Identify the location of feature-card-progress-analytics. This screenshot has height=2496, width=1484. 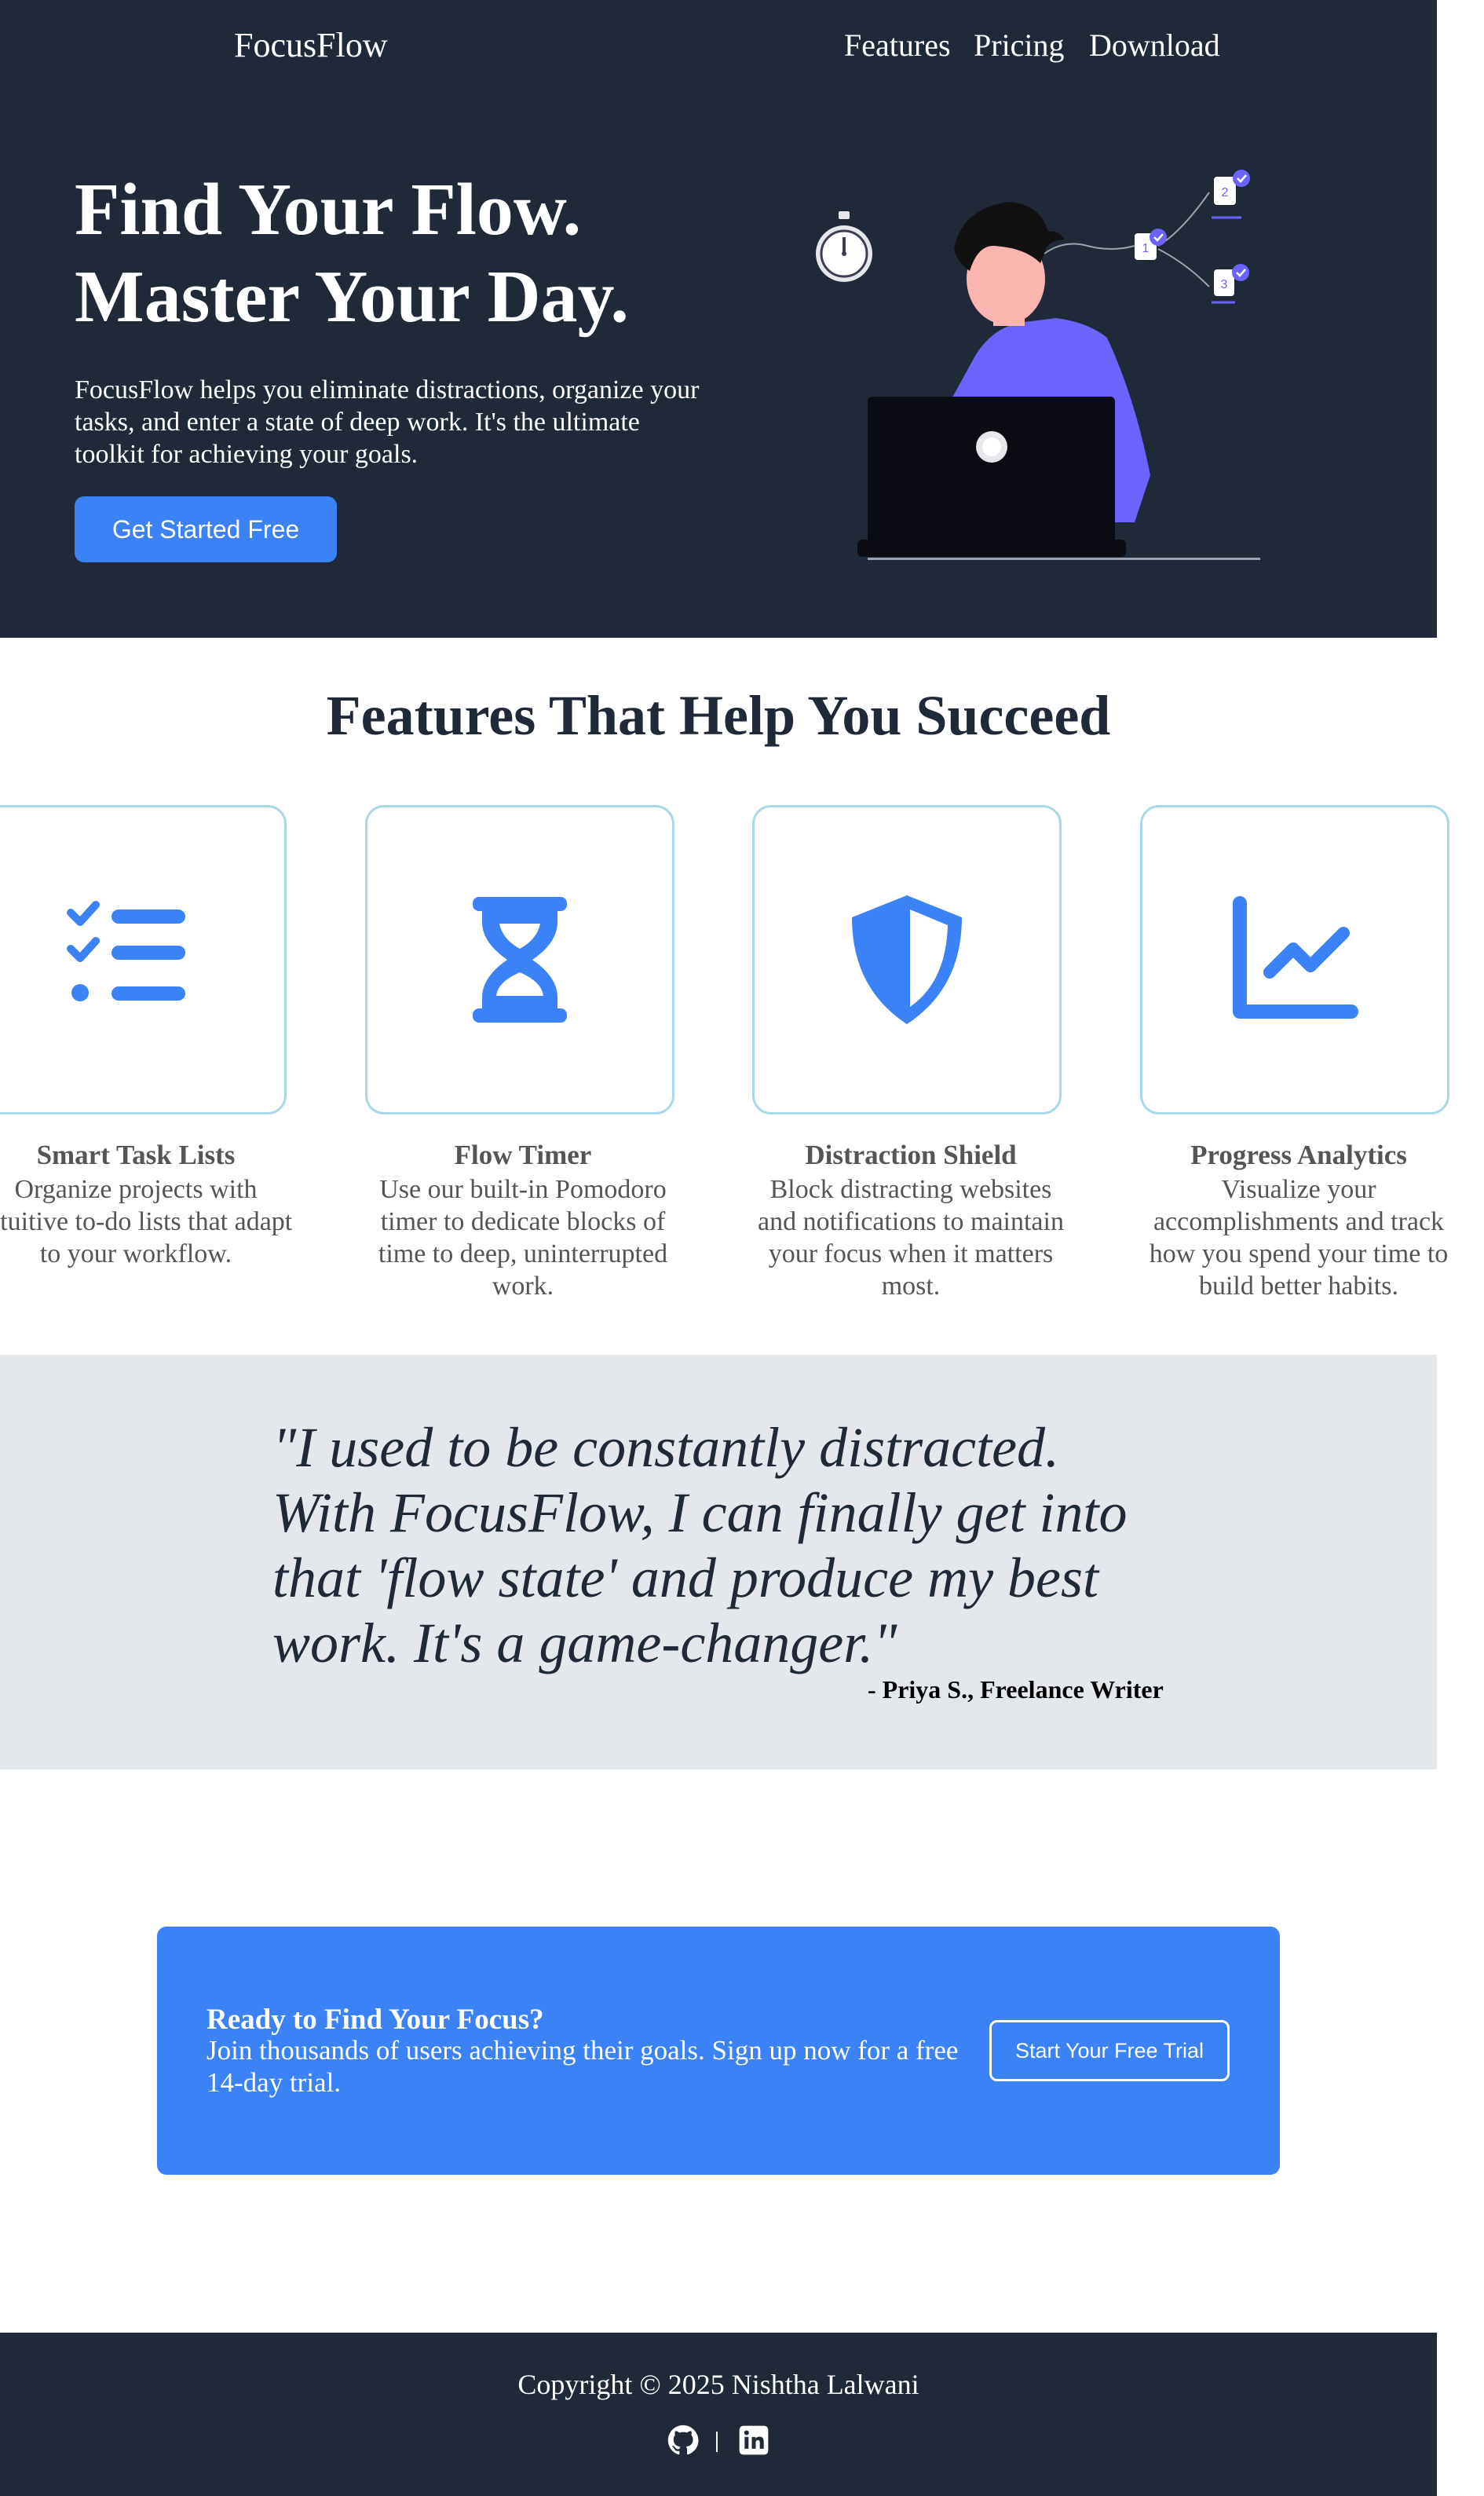
(1294, 959).